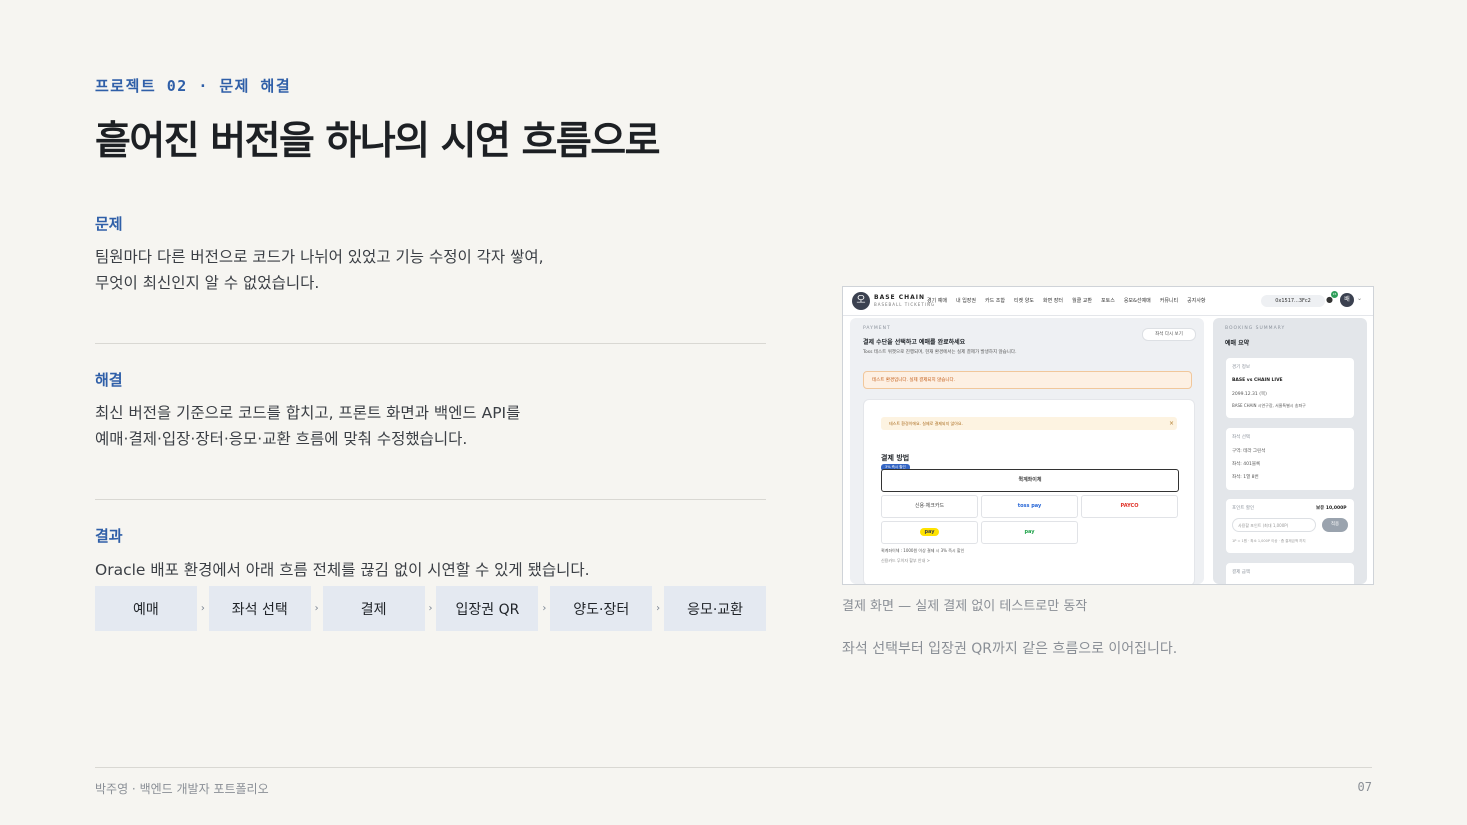 This screenshot has height=825, width=1467. Describe the element at coordinates (1274, 525) in the screenshot. I see `point-input: 사용할 포인트 (최대 1,000P)` at that location.